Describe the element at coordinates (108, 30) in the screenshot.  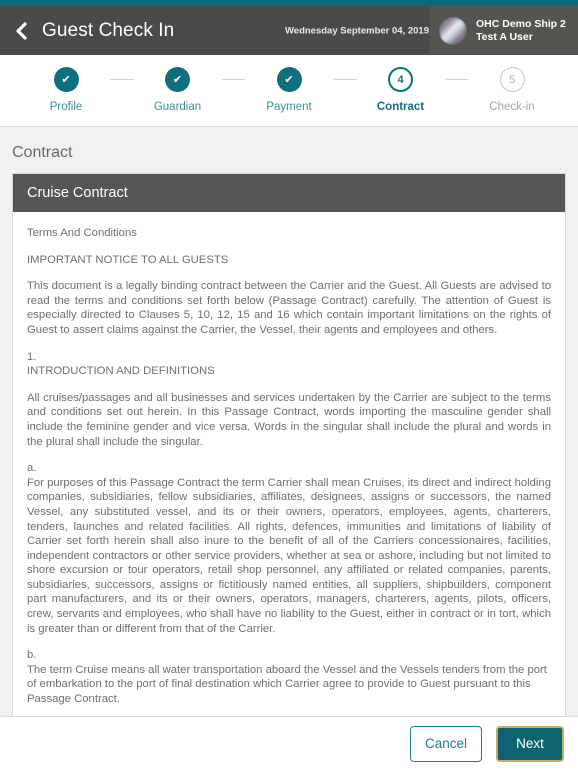
I see `page-title-header: Guest Check In` at that location.